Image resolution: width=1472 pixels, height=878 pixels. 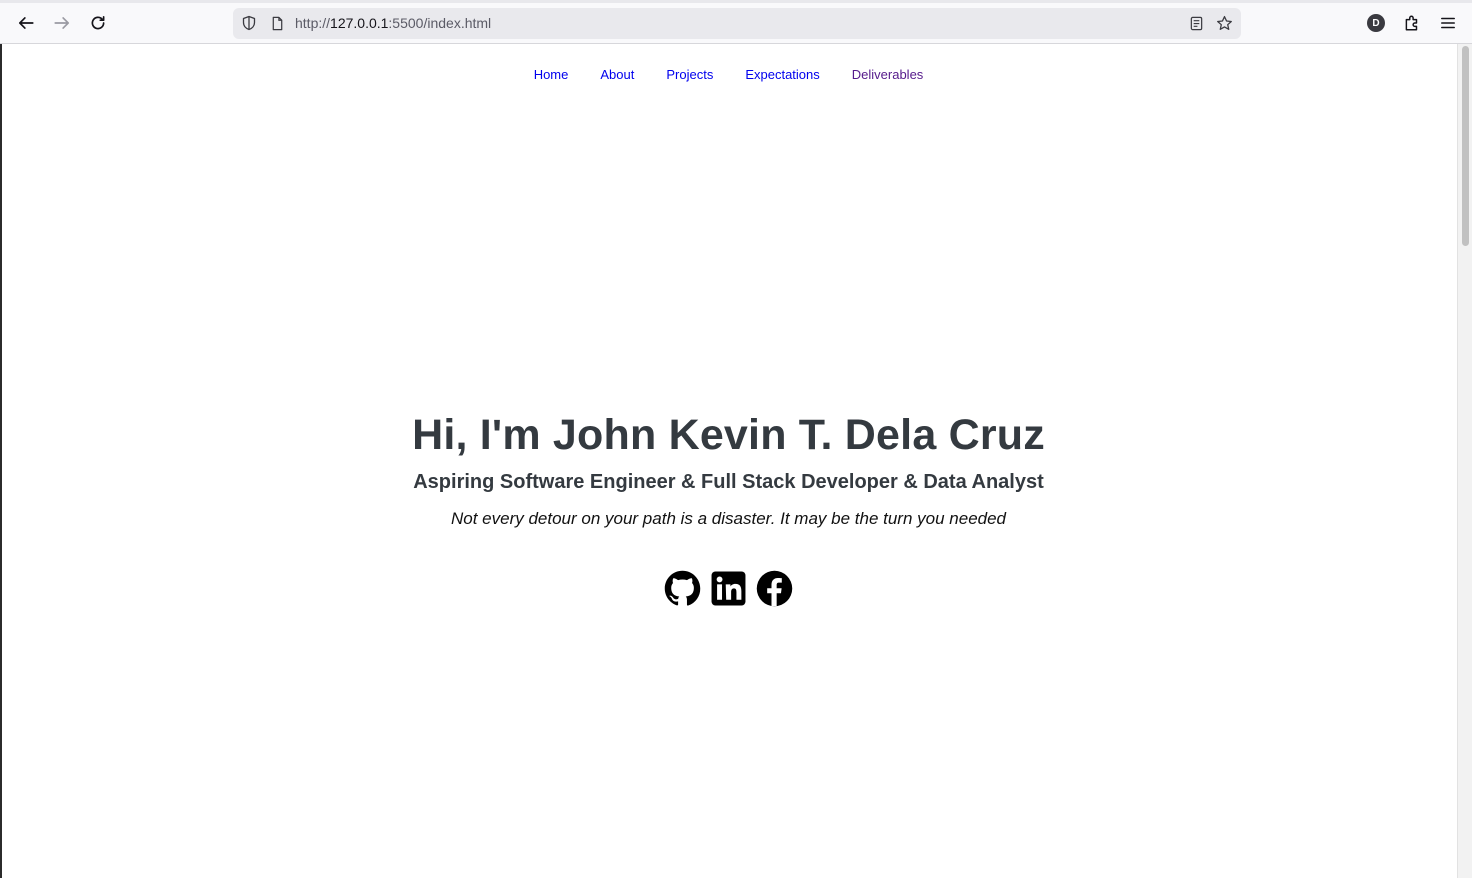 I want to click on back-button, so click(x=26, y=23).